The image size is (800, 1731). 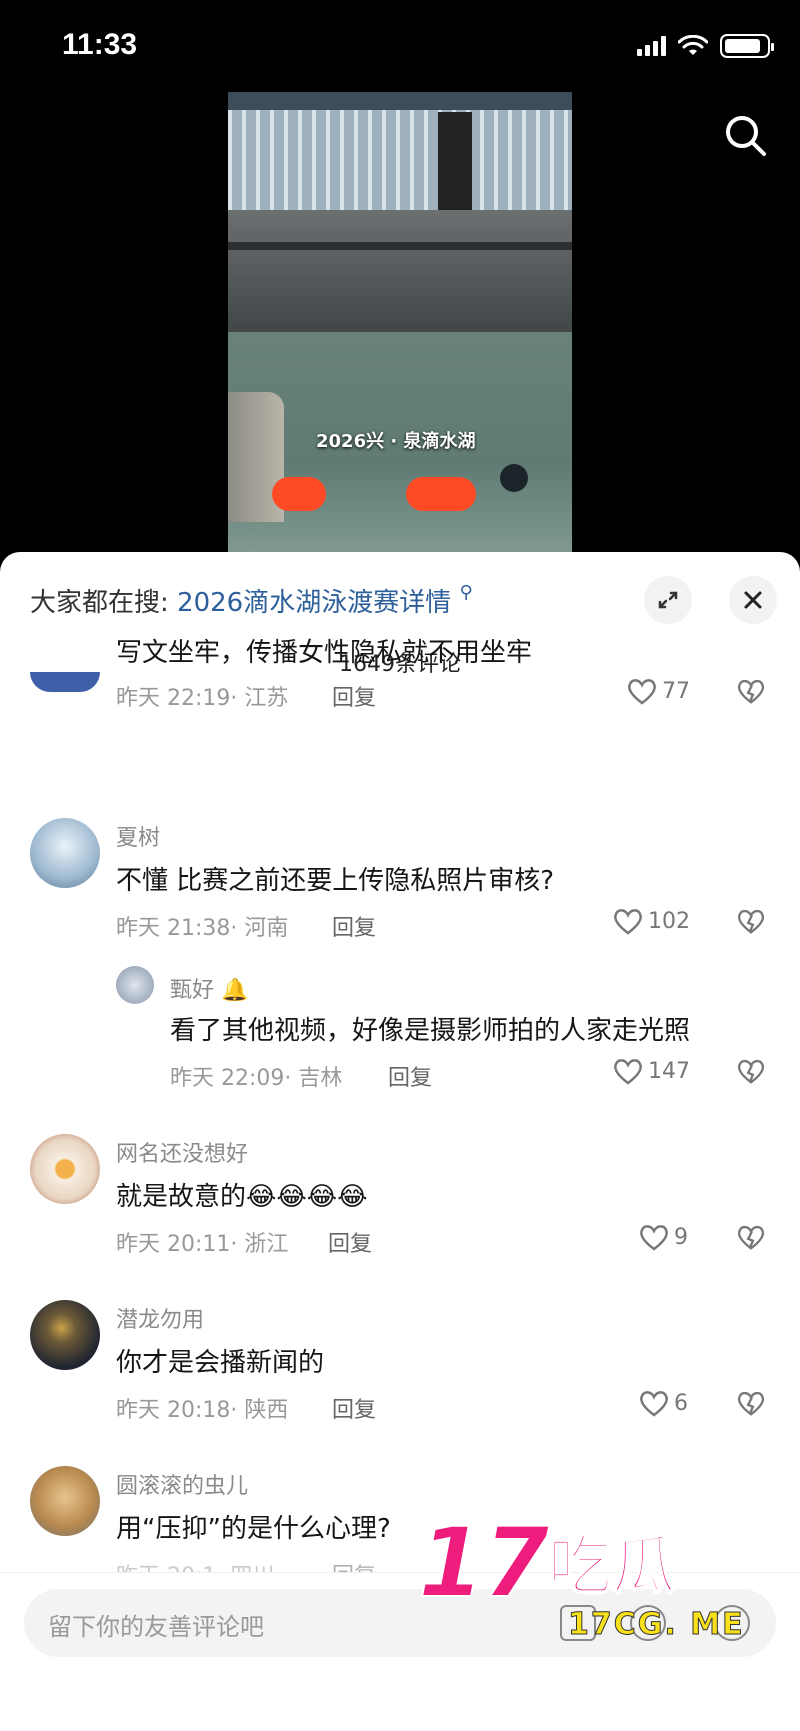 What do you see at coordinates (202, 1410) in the screenshot?
I see `comment-meta: 昨天 20:18· 陕西` at bounding box center [202, 1410].